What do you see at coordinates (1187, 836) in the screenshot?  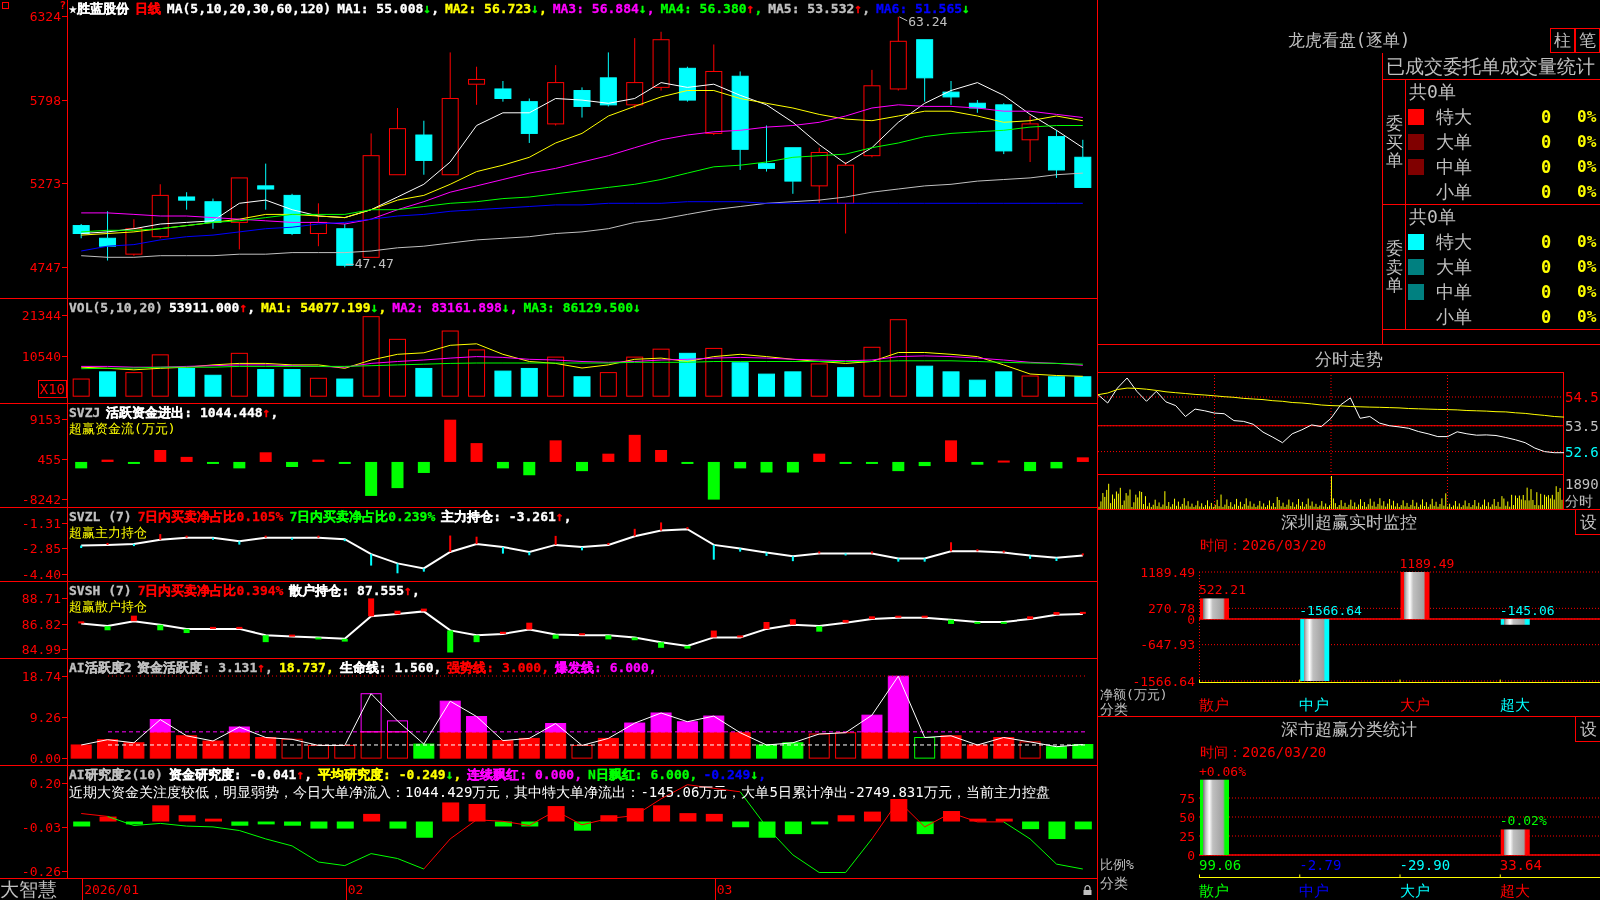 I see `axis-label: 25` at bounding box center [1187, 836].